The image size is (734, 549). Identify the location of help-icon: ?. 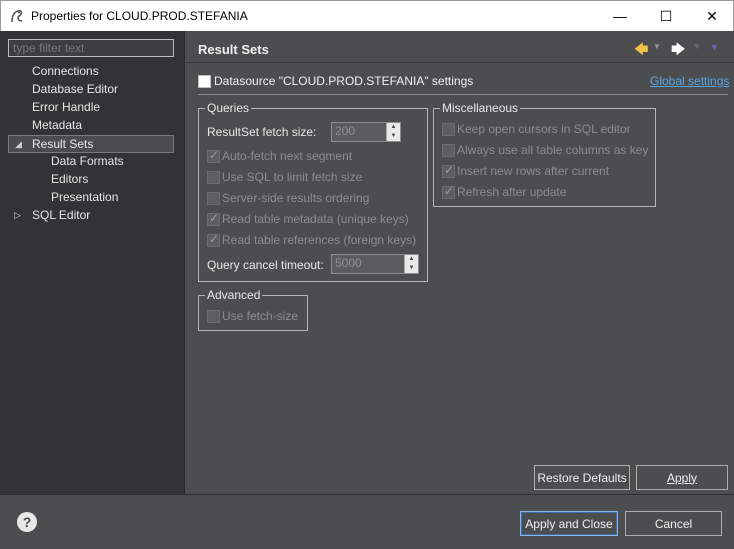
(27, 522).